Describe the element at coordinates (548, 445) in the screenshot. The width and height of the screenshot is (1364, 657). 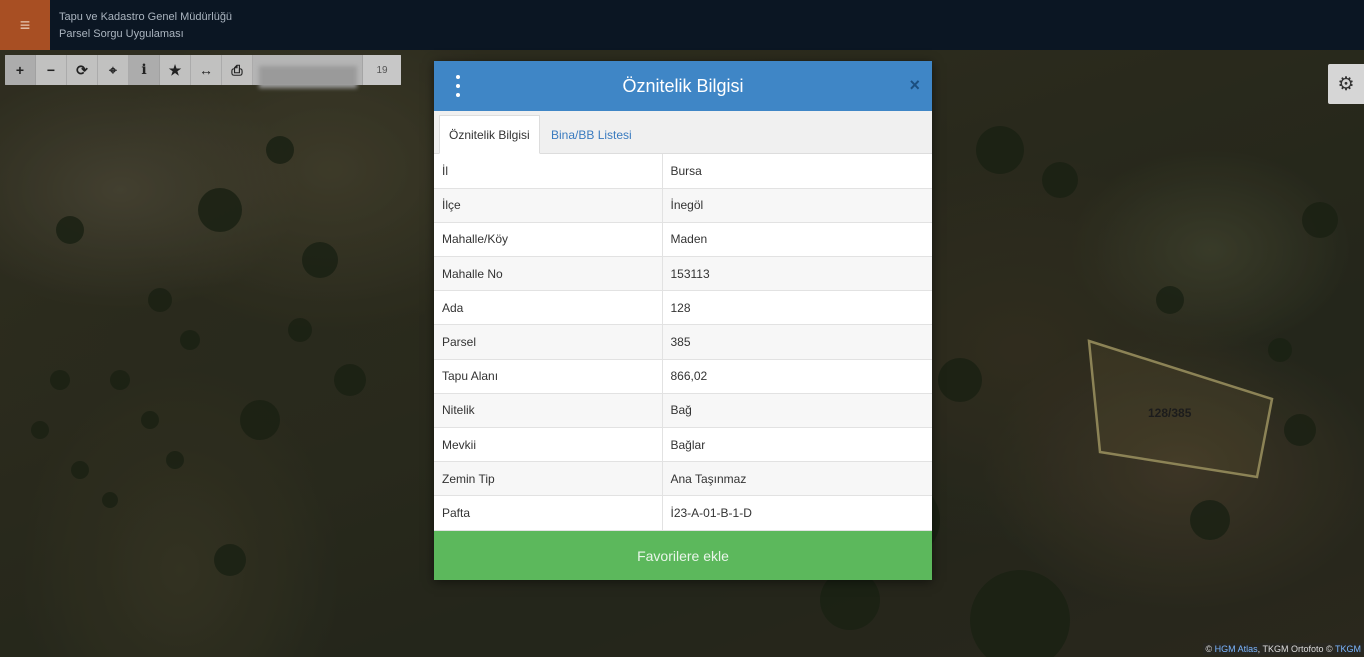
I see `attribute-key: Mevkii` at that location.